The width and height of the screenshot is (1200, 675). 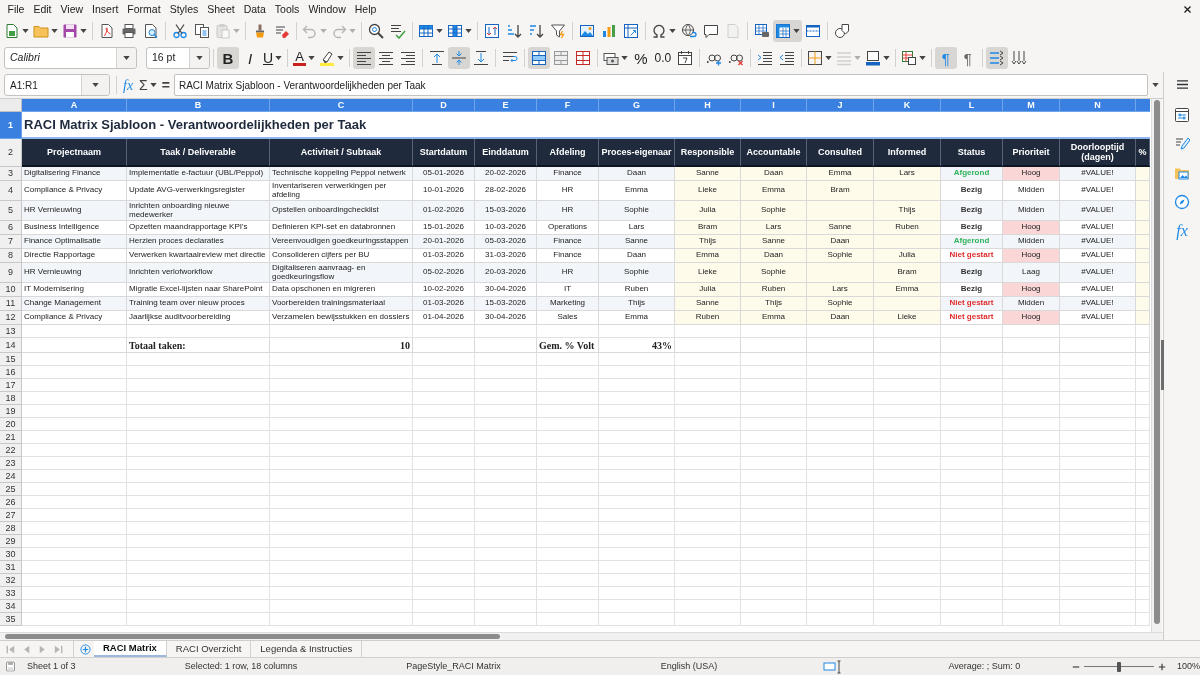 What do you see at coordinates (74, 105) in the screenshot?
I see `column-header: A` at bounding box center [74, 105].